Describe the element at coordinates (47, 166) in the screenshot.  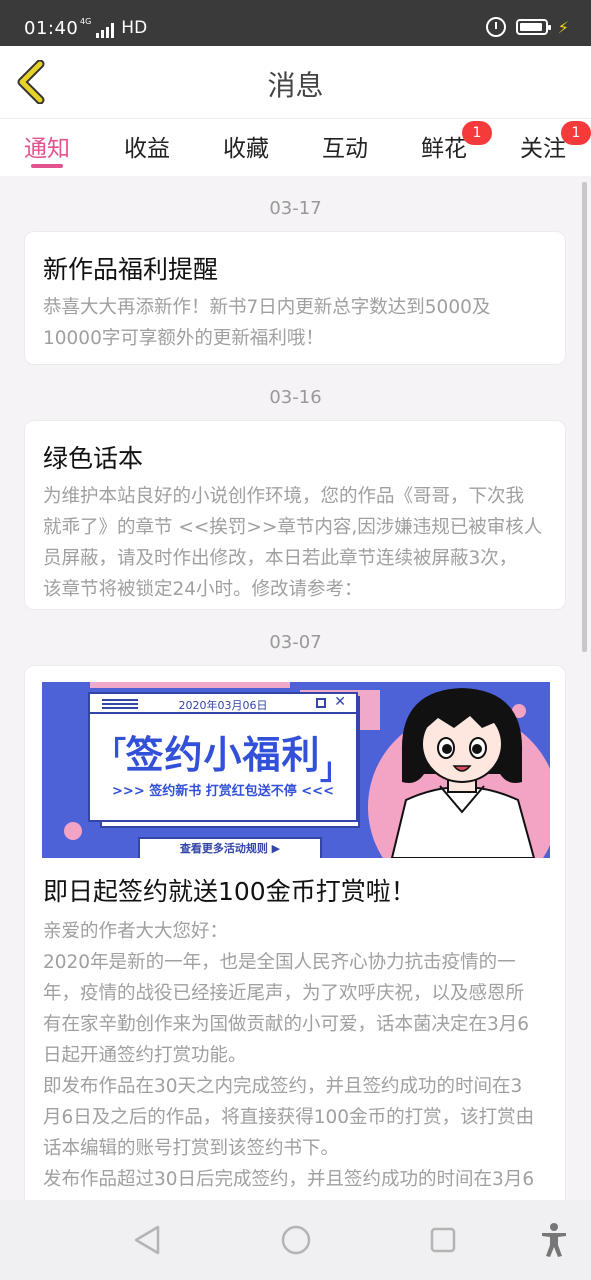
I see `active-tab-indicator` at that location.